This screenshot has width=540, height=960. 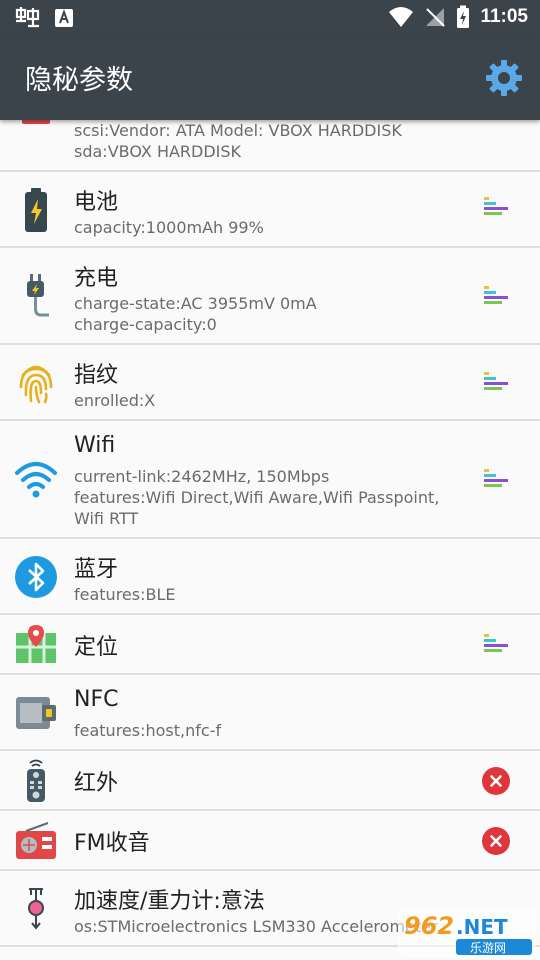 I want to click on bluetooth-detail-line-1: features:BLE, so click(x=125, y=594).